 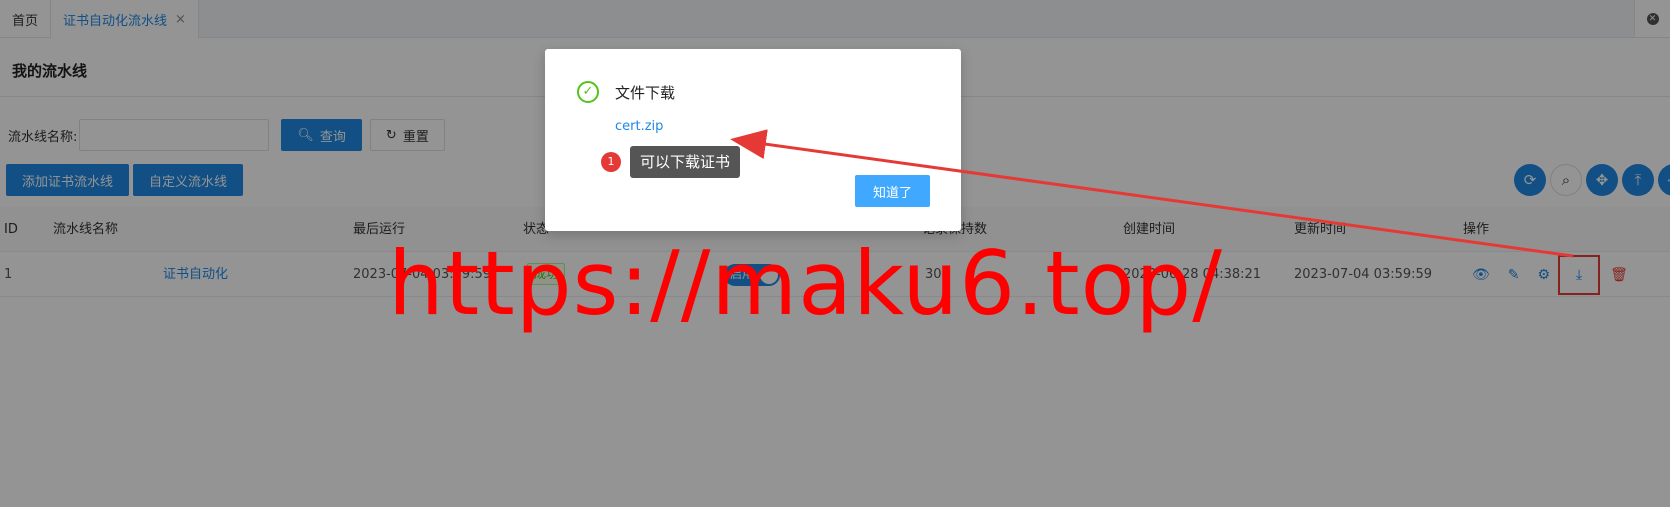 What do you see at coordinates (805, 283) in the screenshot?
I see `watermark-text: https://maku6.top/` at bounding box center [805, 283].